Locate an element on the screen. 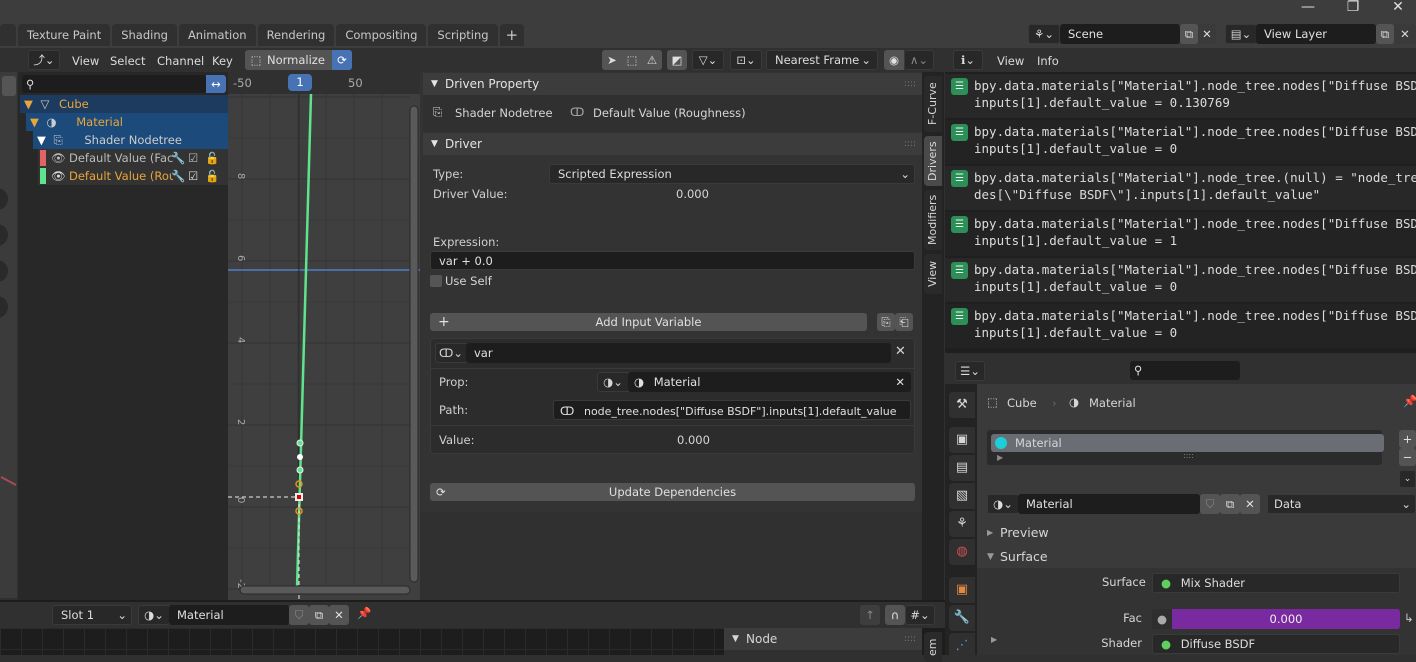 The image size is (1416, 662). box-select-icon: ⬚ is located at coordinates (632, 60).